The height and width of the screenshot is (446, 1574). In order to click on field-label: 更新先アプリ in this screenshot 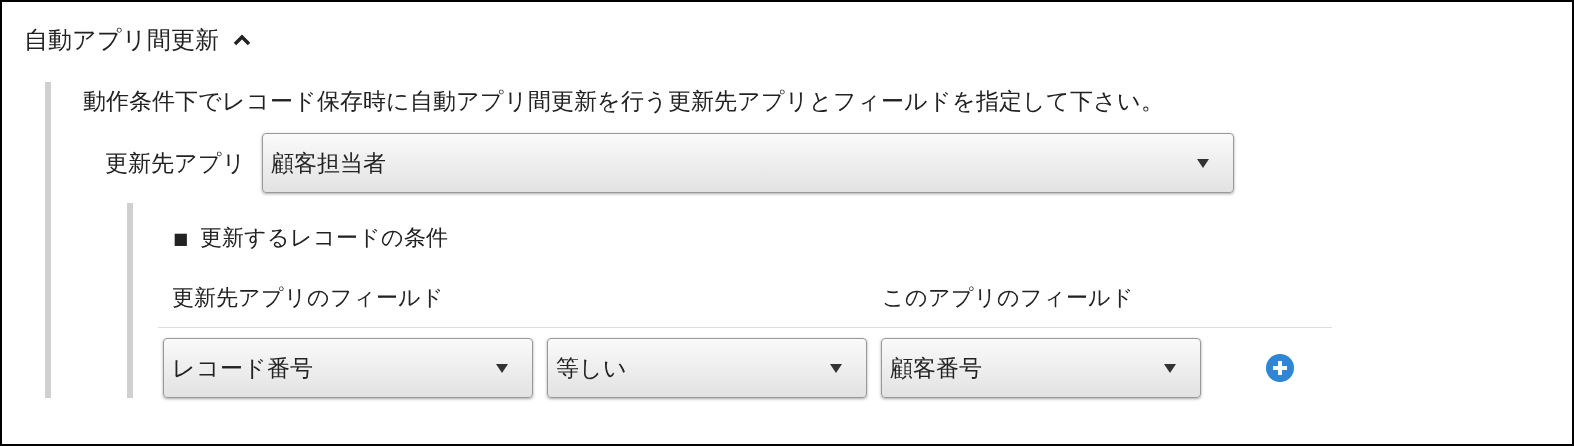, I will do `click(175, 163)`.